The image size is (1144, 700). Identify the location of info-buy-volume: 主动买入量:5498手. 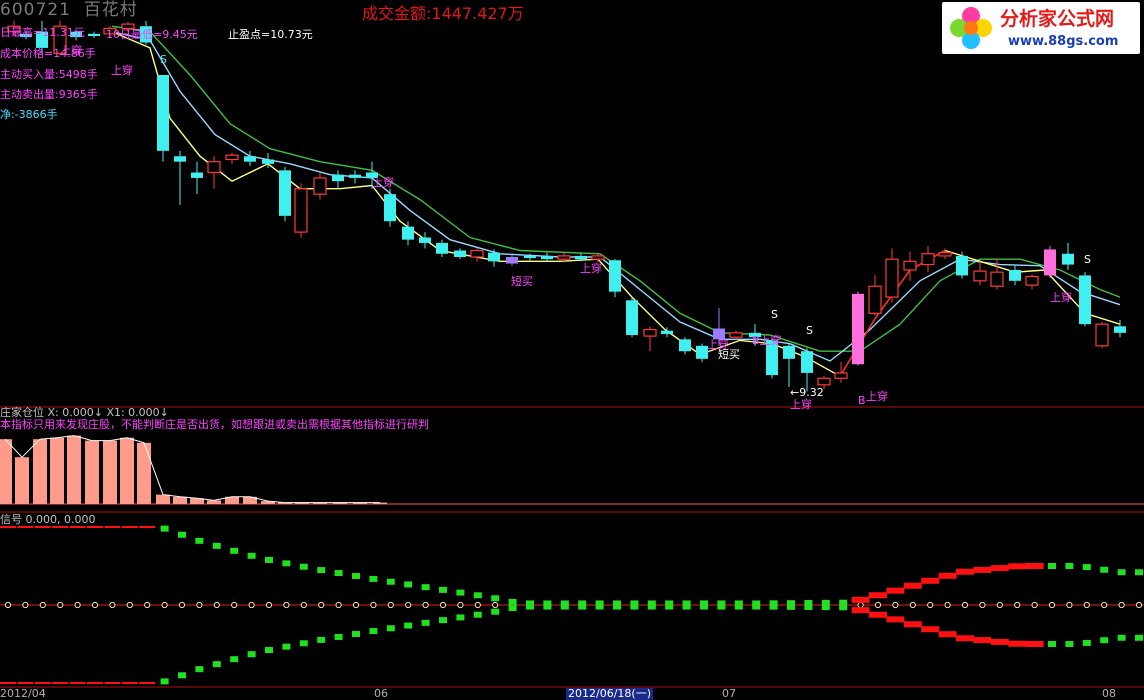
(49, 74).